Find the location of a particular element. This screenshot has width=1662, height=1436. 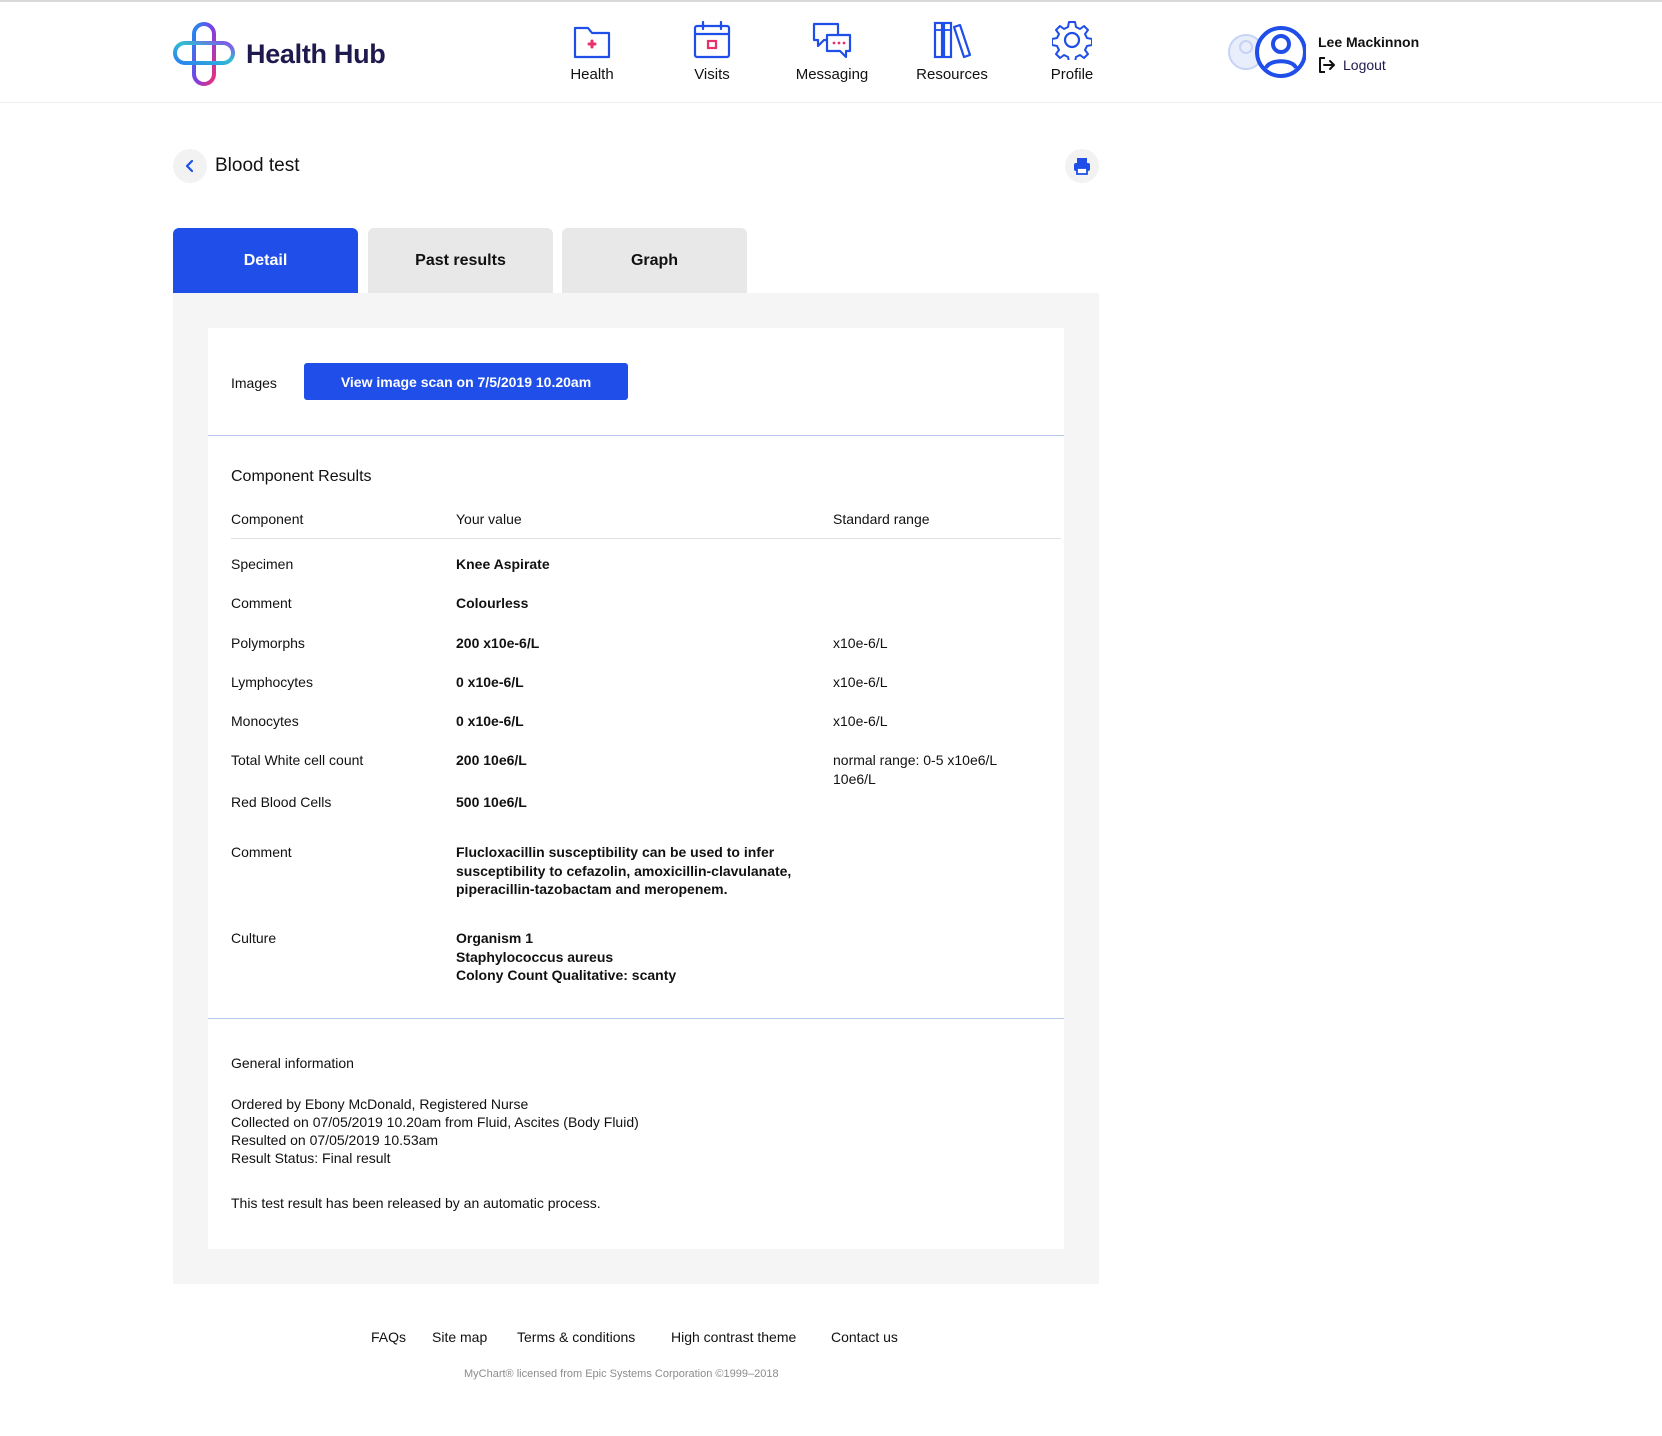

gear-icon is located at coordinates (1072, 40).